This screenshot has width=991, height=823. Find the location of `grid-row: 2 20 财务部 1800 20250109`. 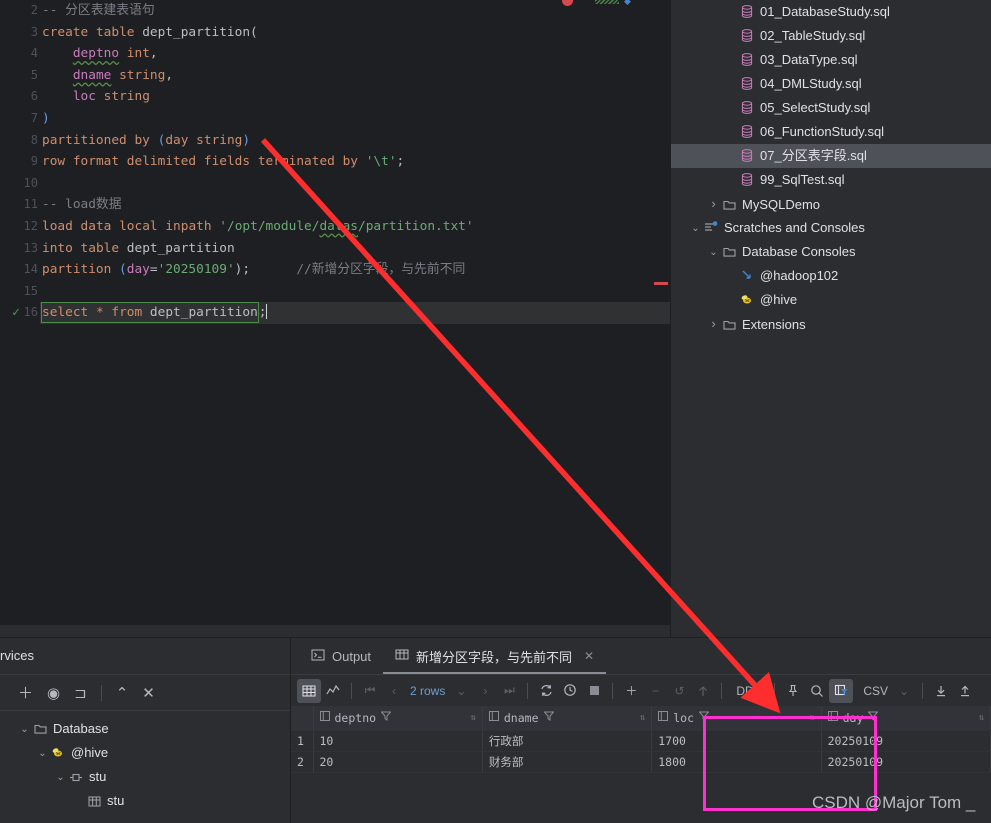

grid-row: 2 20 财务部 1800 20250109 is located at coordinates (641, 762).